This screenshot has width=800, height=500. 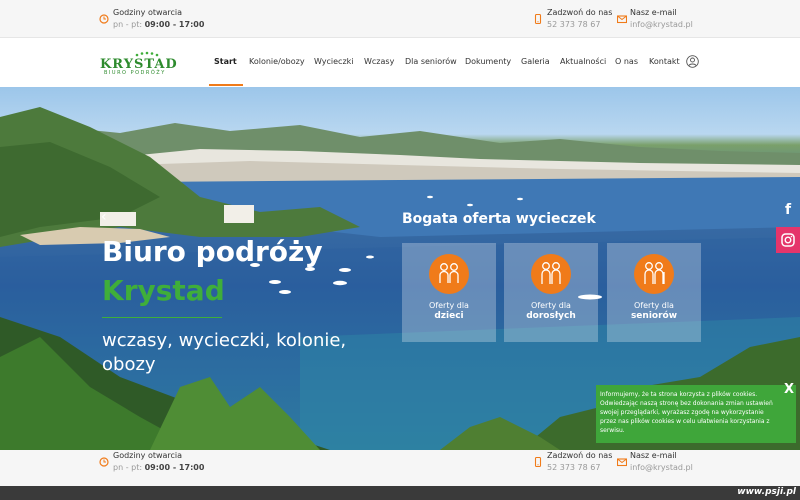 I want to click on nav-dla-seniorow: Dla seniorów, so click(x=431, y=63).